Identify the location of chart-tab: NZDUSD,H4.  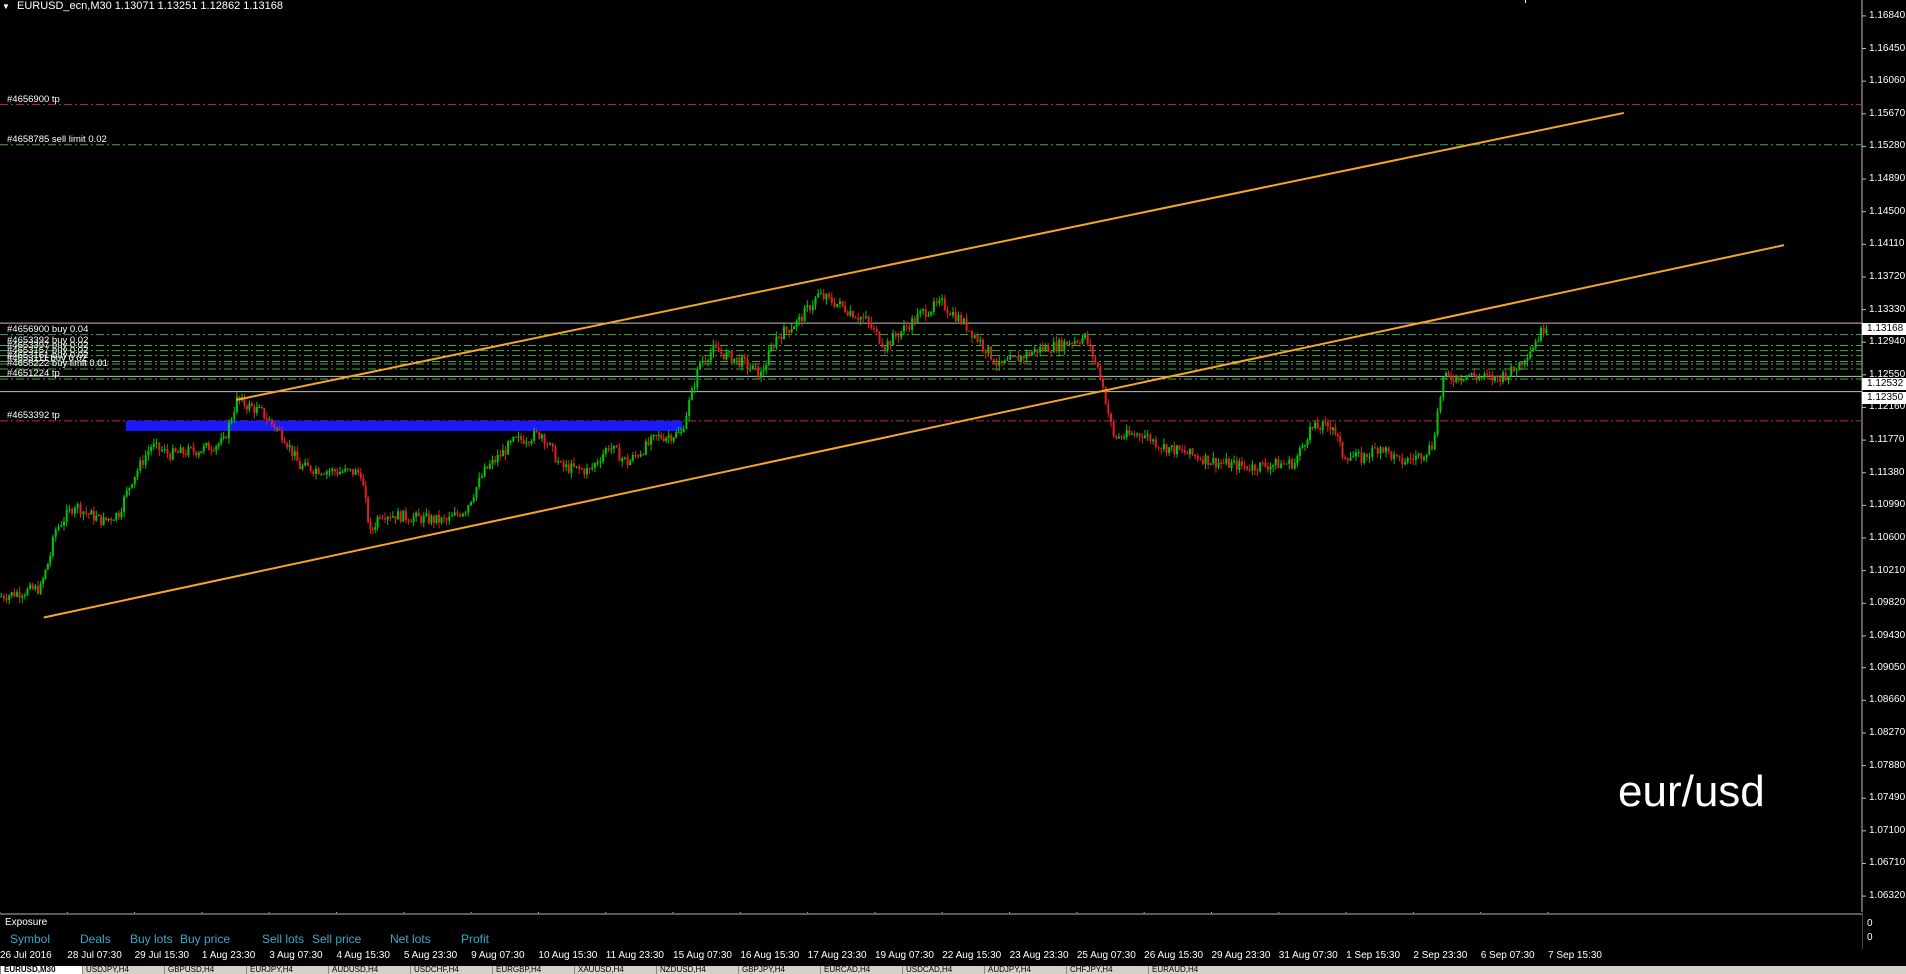
(697, 970).